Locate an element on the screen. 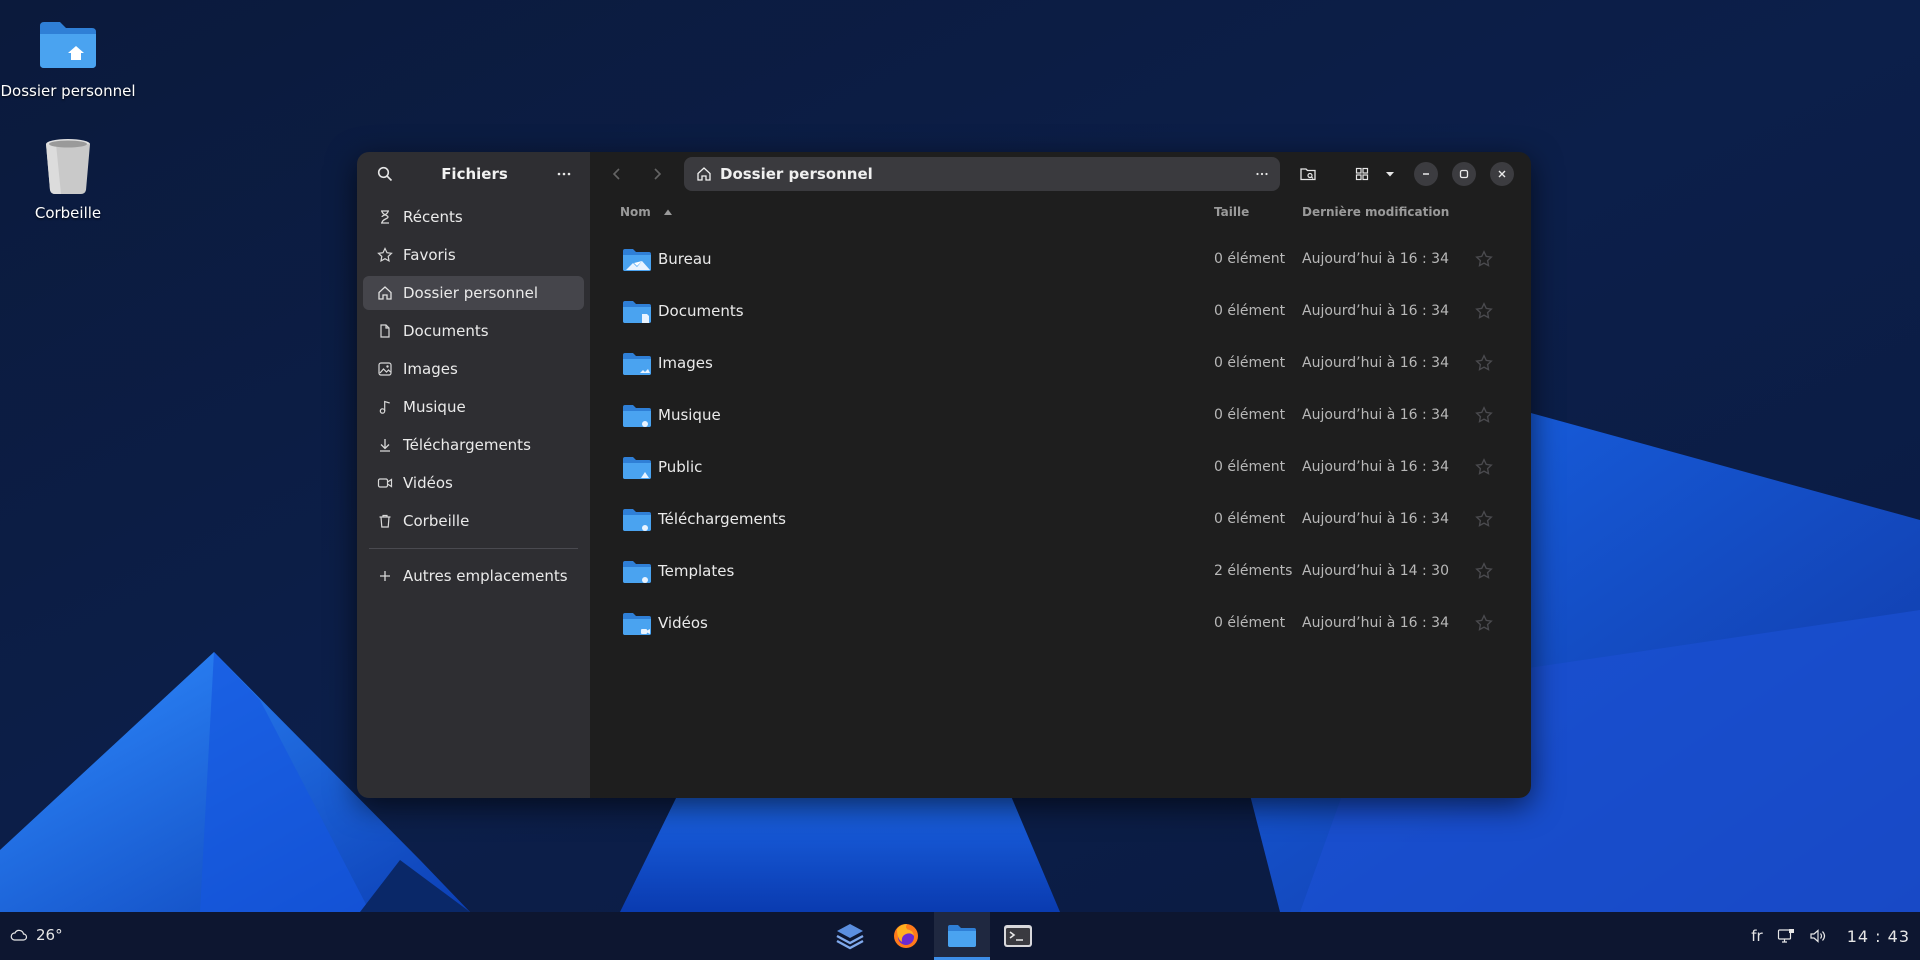 The height and width of the screenshot is (960, 1920). close-icon is located at coordinates (1502, 174).